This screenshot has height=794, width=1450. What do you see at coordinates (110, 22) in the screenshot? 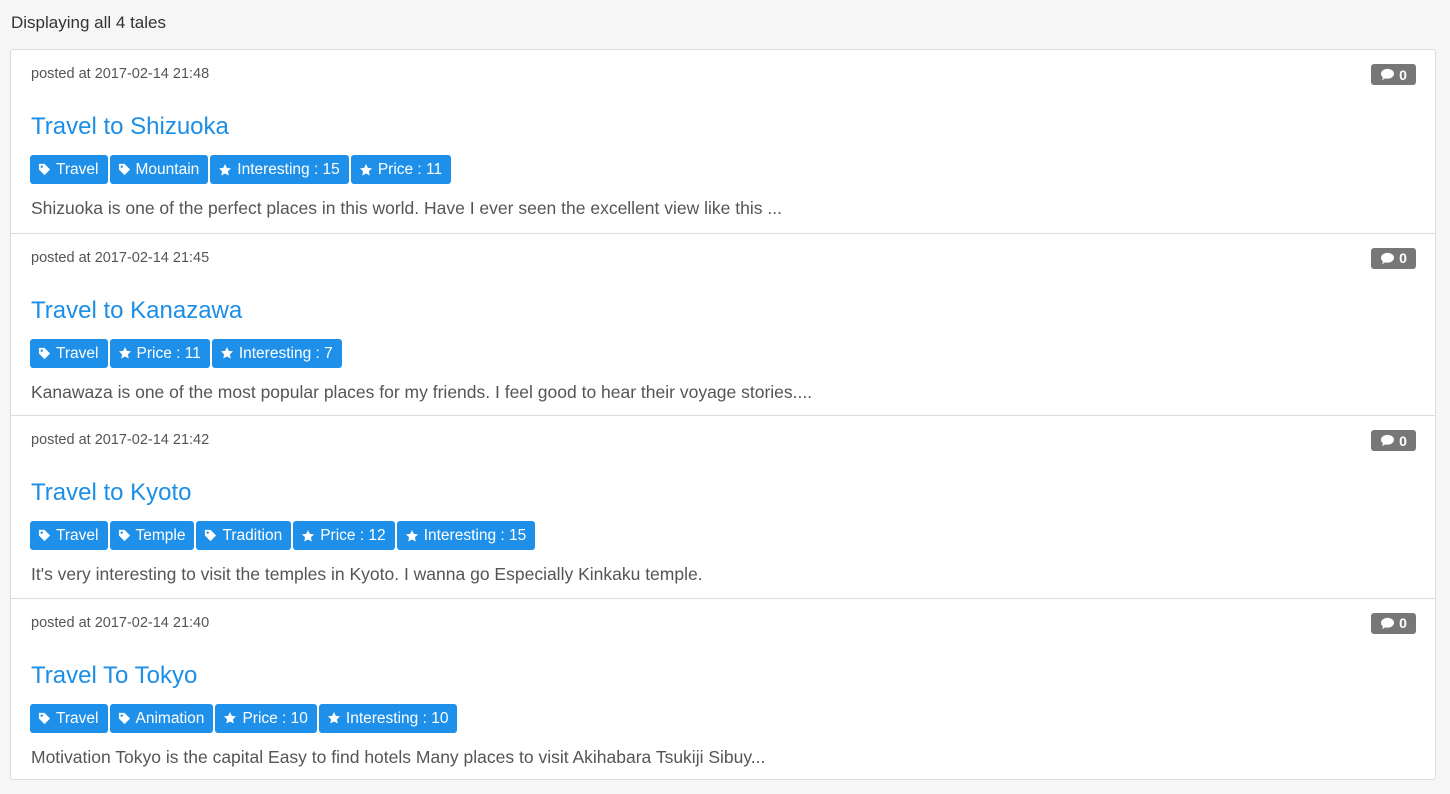
I see `summary-count: all 4` at bounding box center [110, 22].